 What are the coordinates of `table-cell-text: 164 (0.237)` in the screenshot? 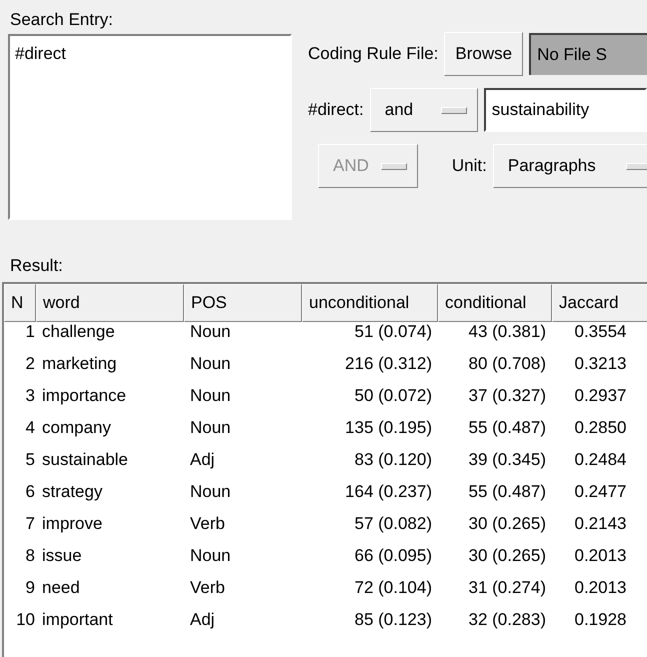 It's located at (388, 492).